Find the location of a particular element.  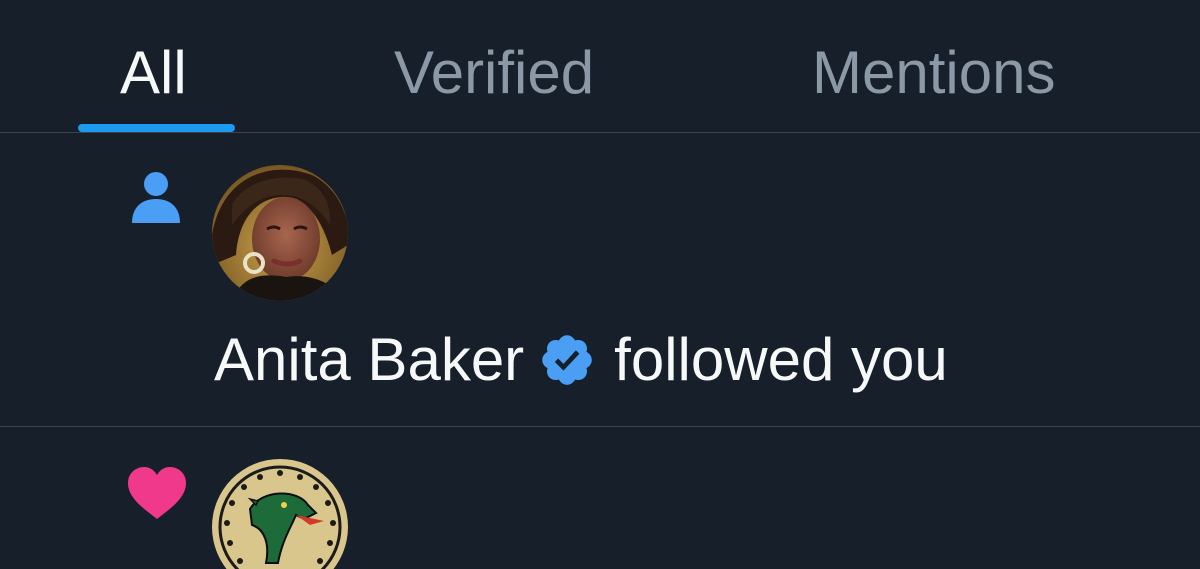

person-icon is located at coordinates (156, 197).